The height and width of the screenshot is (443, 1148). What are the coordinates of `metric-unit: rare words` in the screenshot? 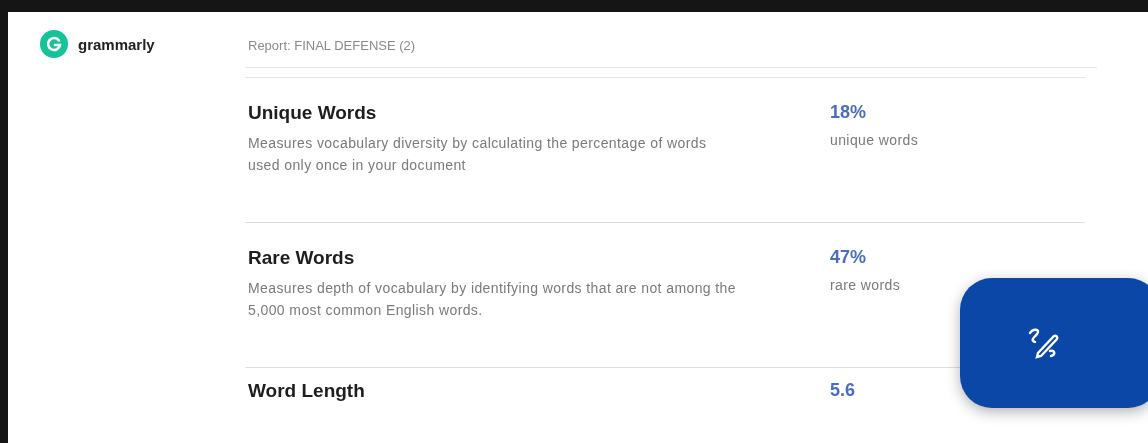 It's located at (865, 285).